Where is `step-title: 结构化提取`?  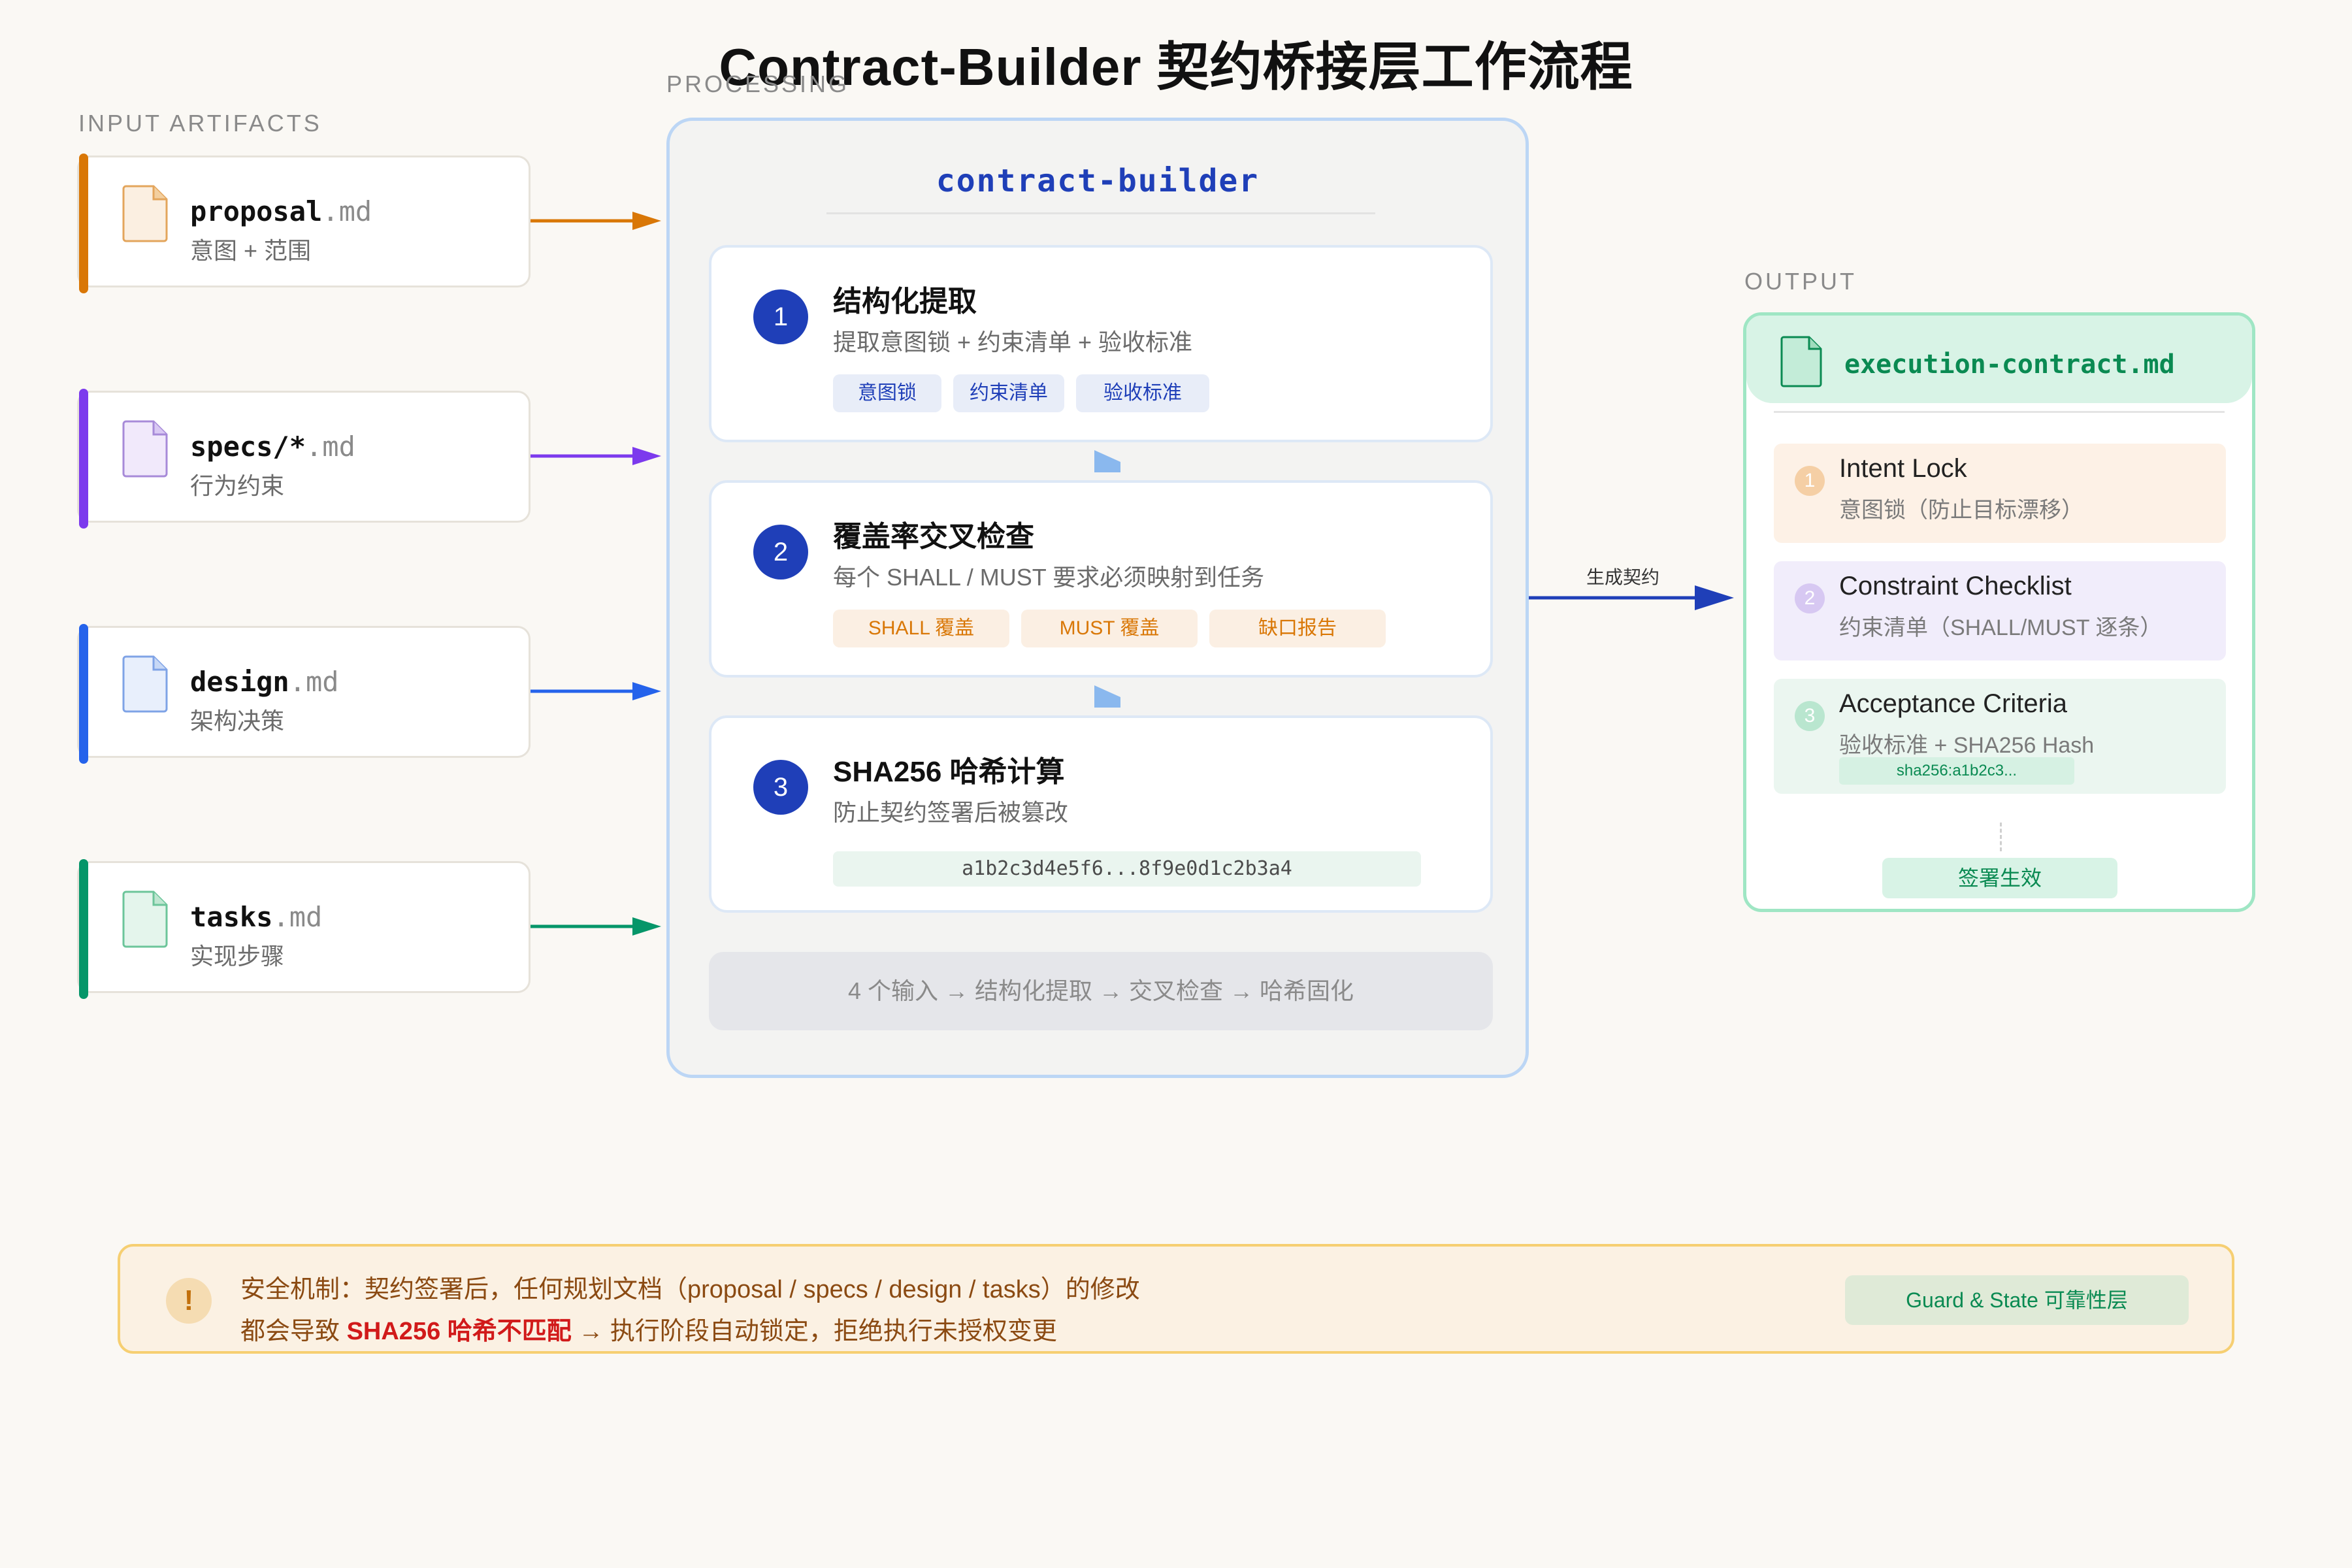 step-title: 结构化提取 is located at coordinates (905, 302).